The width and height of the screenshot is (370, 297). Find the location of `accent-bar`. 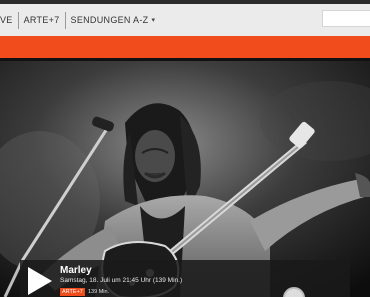

accent-bar is located at coordinates (185, 47).